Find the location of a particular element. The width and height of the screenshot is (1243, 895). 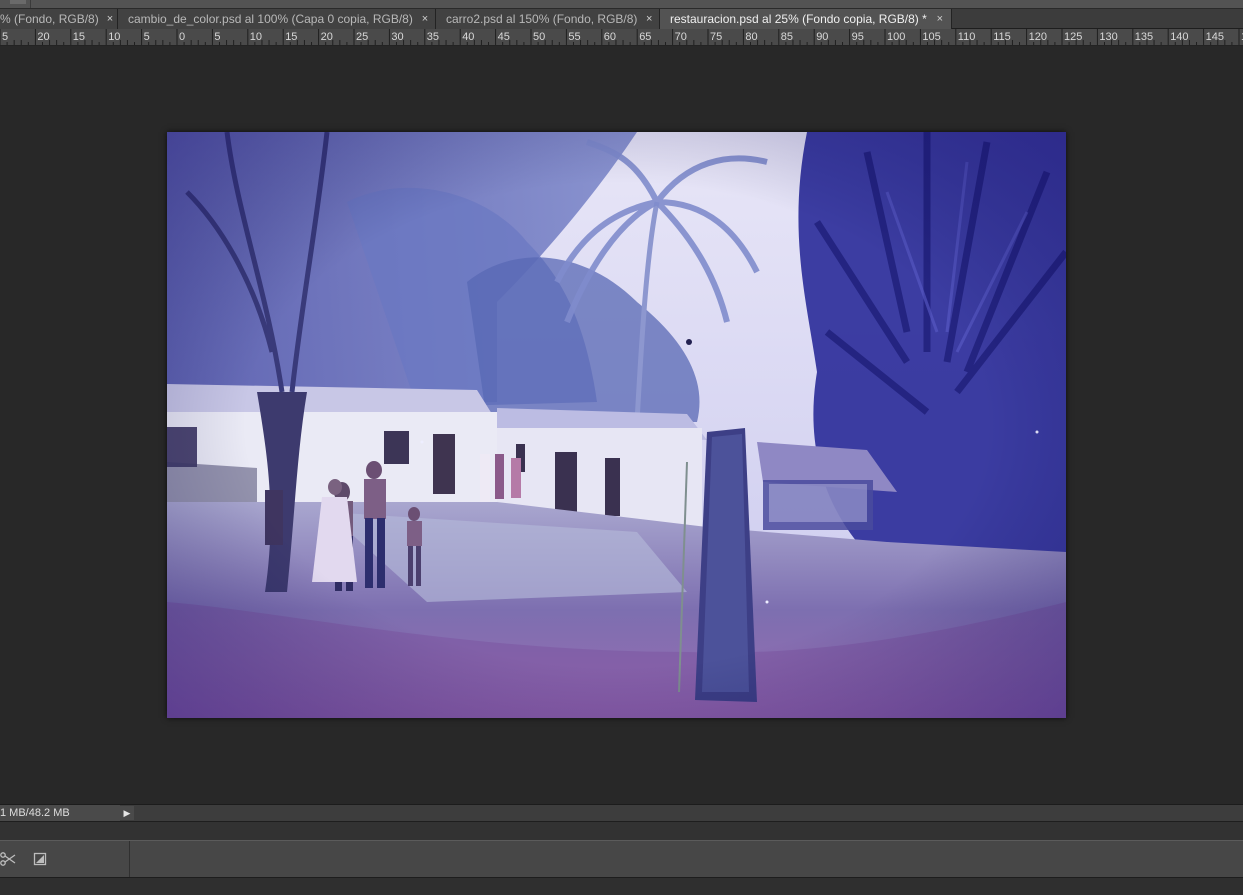

ruler-label: 70 is located at coordinates (681, 37).